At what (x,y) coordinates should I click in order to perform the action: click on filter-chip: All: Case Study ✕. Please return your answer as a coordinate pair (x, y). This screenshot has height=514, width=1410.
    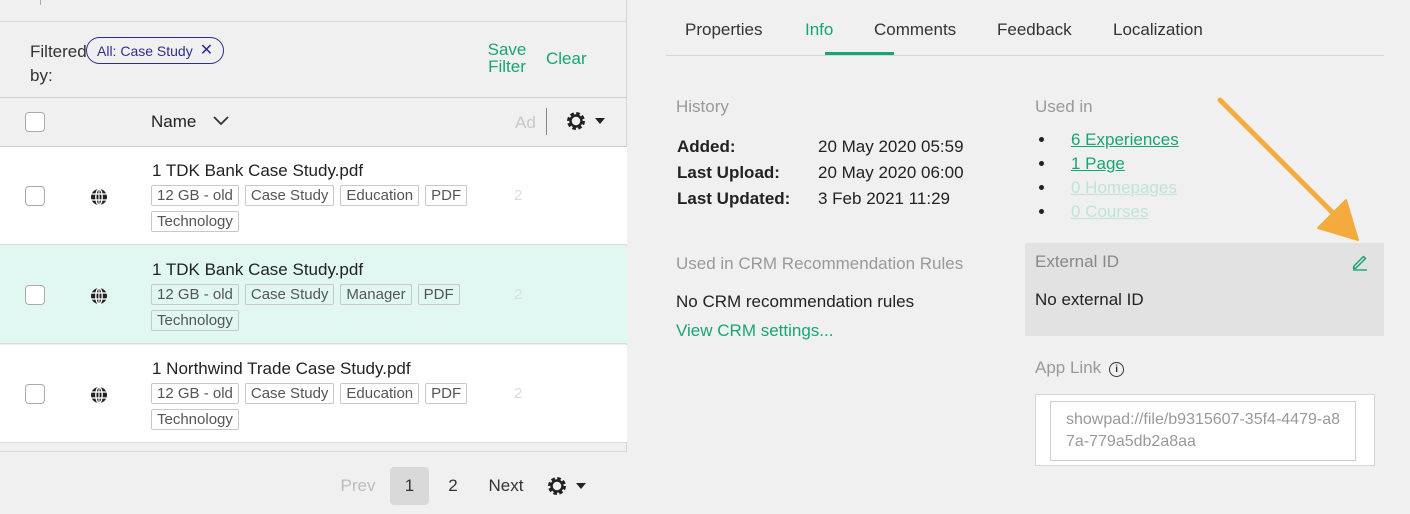
    Looking at the image, I should click on (155, 50).